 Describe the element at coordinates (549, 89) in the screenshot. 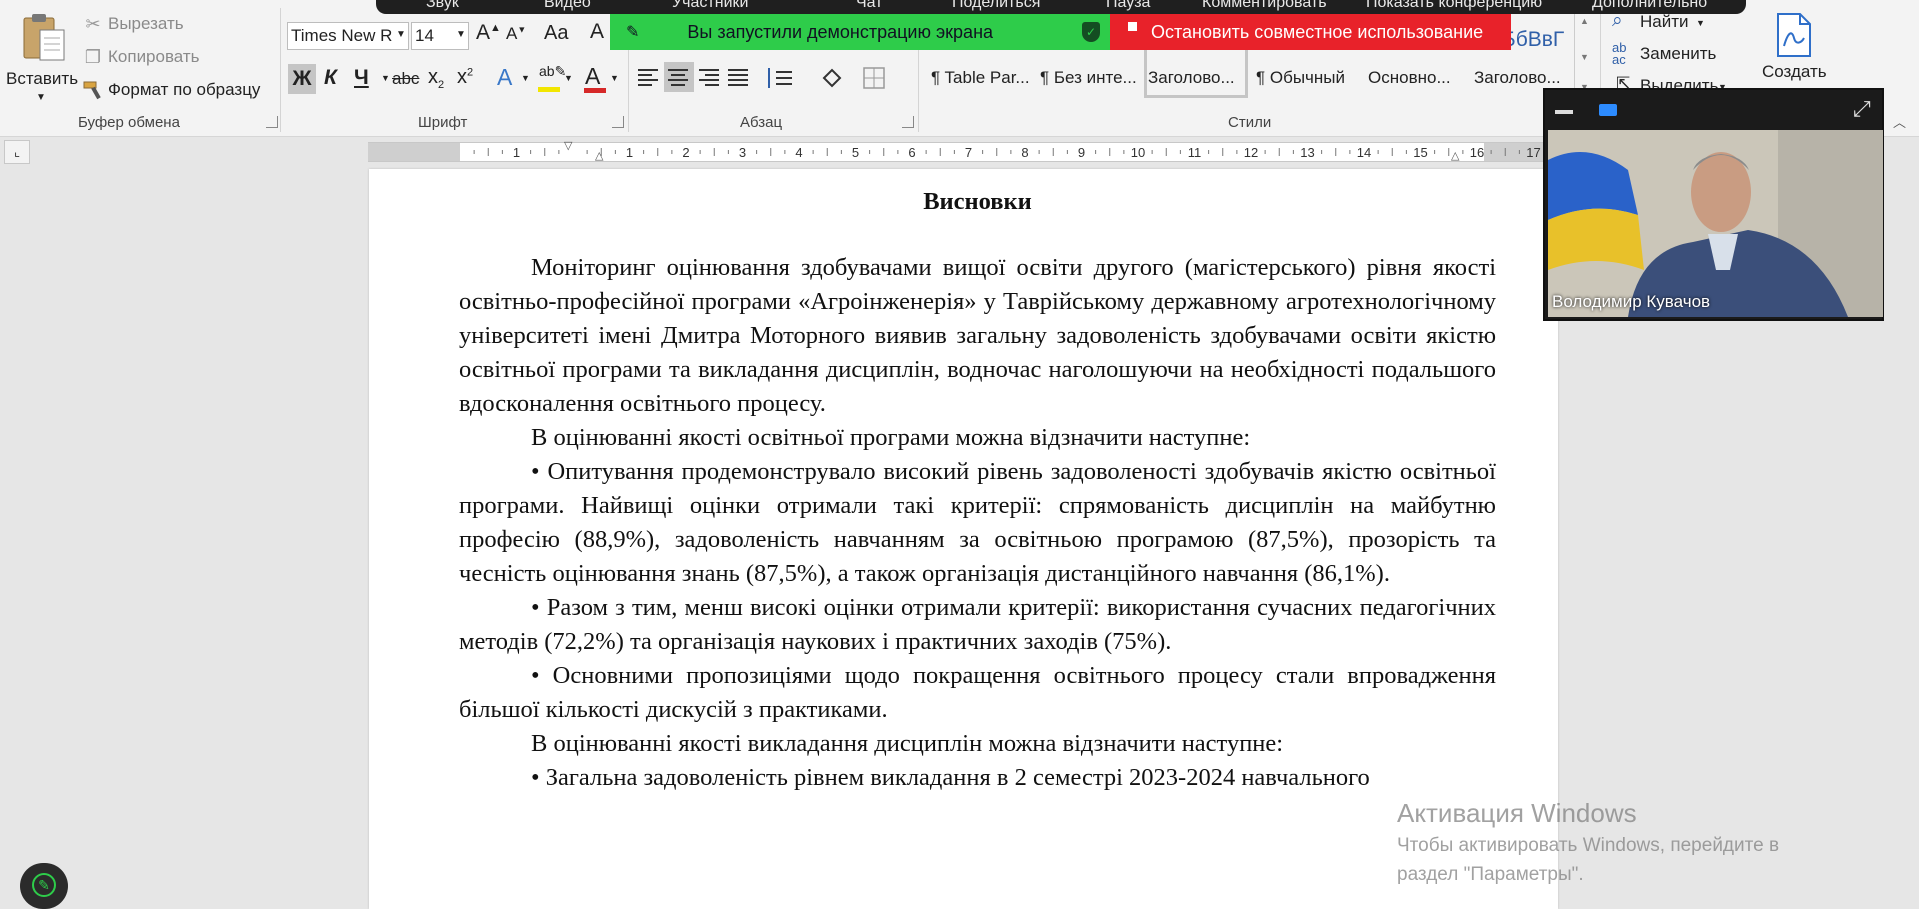

I see `highlight-color-swatch` at that location.